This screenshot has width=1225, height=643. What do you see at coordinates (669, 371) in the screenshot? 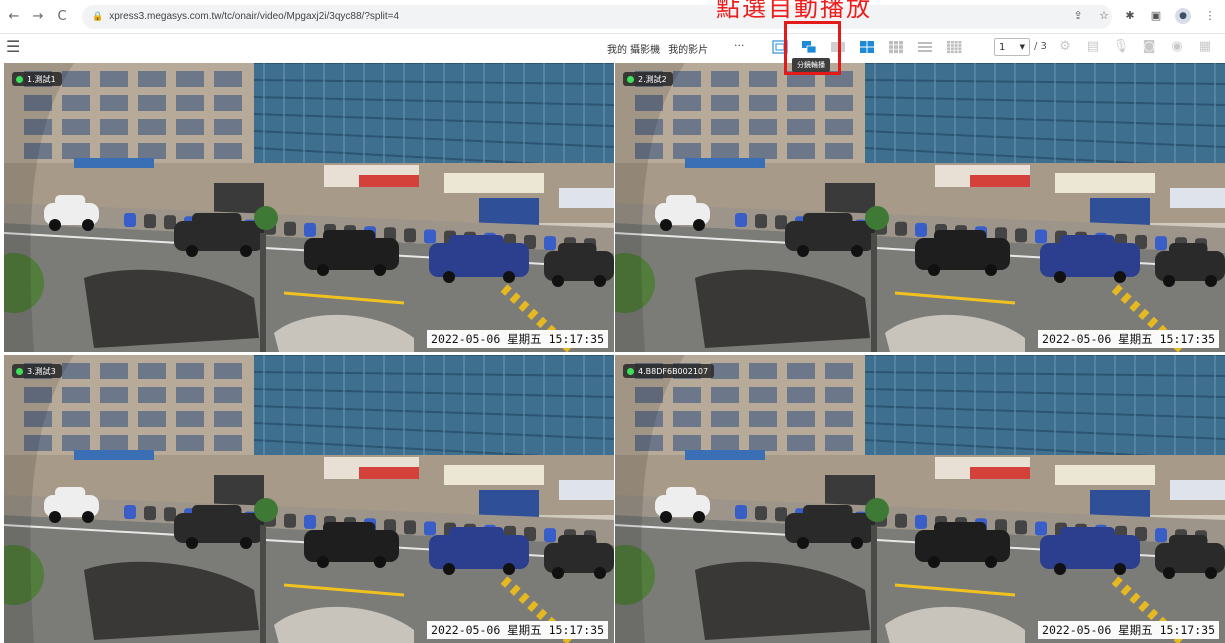
I see `camera-label: 4.B8DF6B002107` at bounding box center [669, 371].